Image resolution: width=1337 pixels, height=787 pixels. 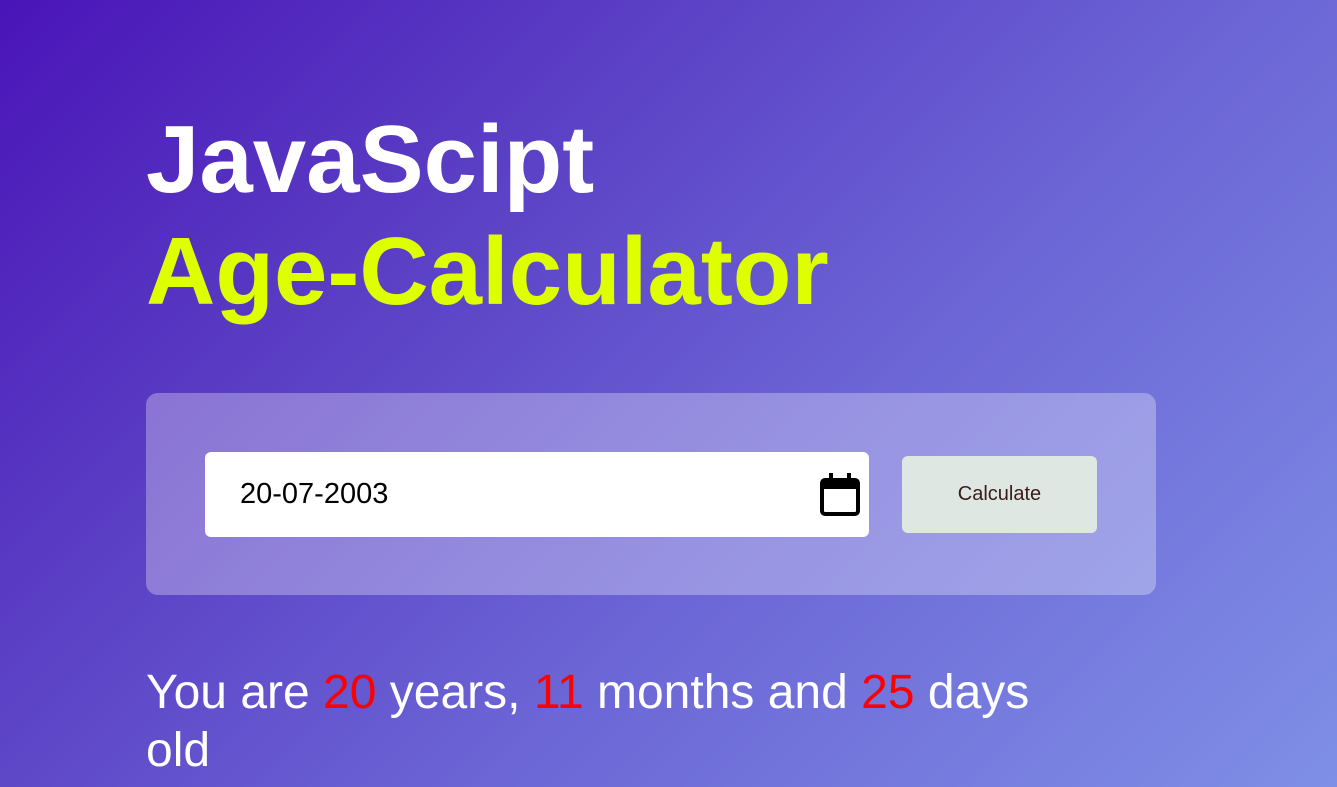 I want to click on title-line-1: JavaScipt, so click(x=370, y=159).